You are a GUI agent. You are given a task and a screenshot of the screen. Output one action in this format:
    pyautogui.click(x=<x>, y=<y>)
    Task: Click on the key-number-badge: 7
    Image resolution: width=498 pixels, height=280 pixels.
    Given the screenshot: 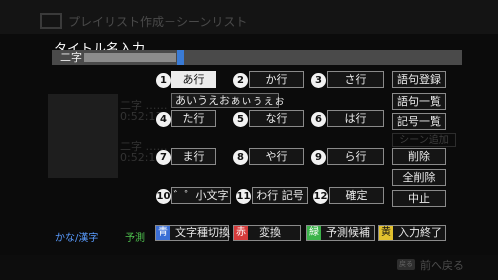 What is the action you would take?
    pyautogui.click(x=163, y=157)
    